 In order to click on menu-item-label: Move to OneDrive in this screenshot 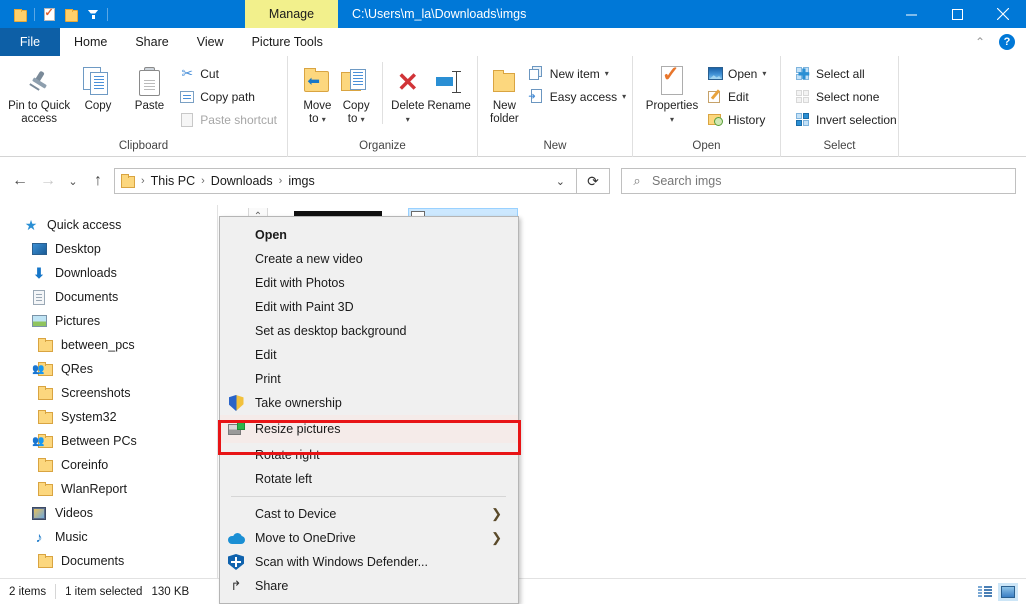, I will do `click(305, 538)`.